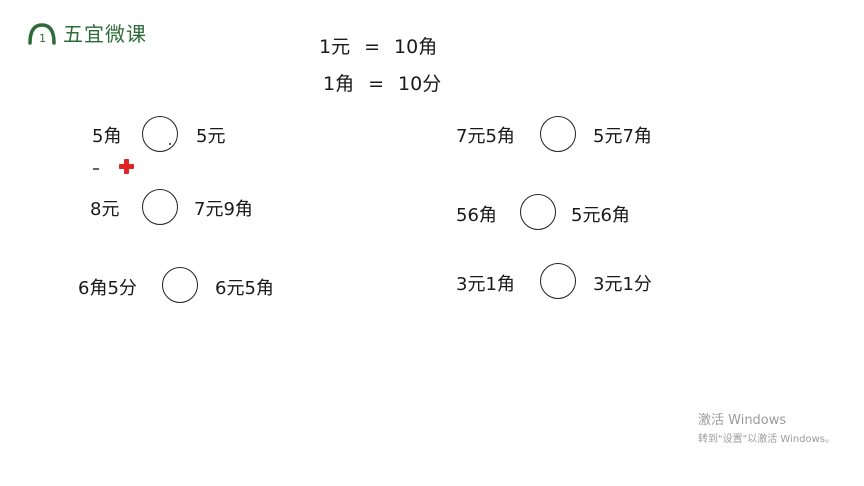  What do you see at coordinates (476, 215) in the screenshot?
I see `problem-5-left: 56角` at bounding box center [476, 215].